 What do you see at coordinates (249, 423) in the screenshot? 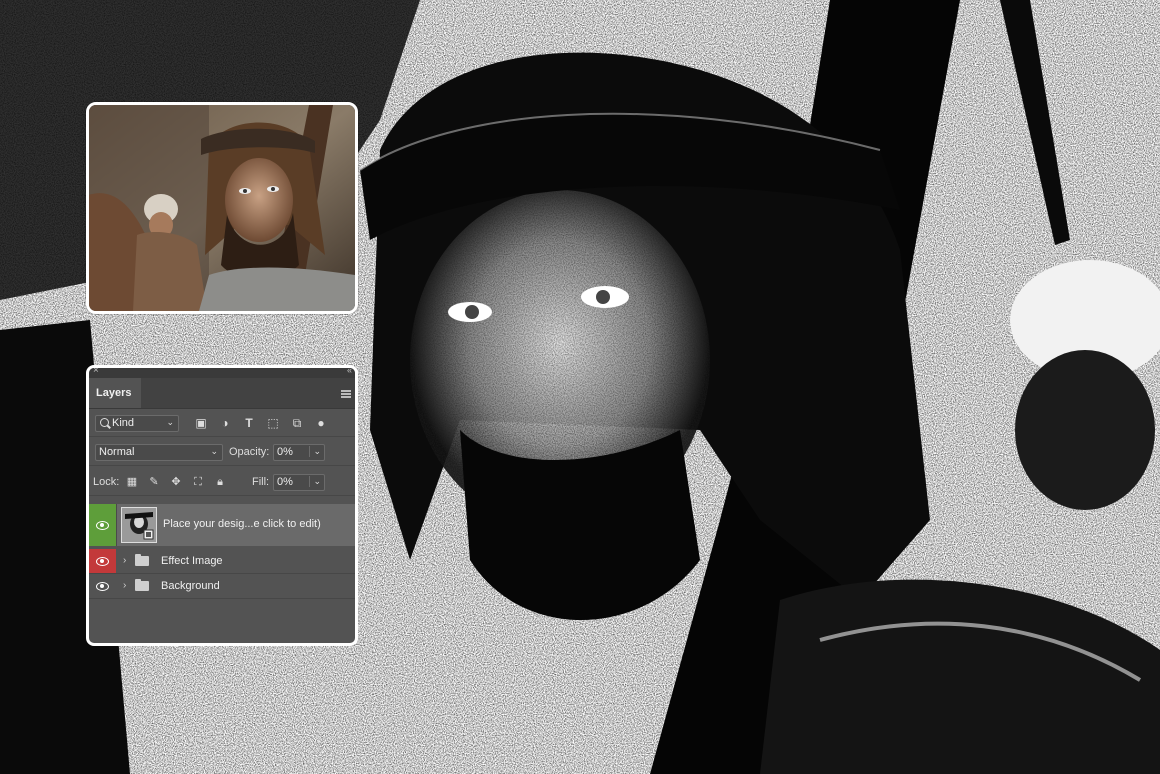
I see `type-filter-icon: T` at bounding box center [249, 423].